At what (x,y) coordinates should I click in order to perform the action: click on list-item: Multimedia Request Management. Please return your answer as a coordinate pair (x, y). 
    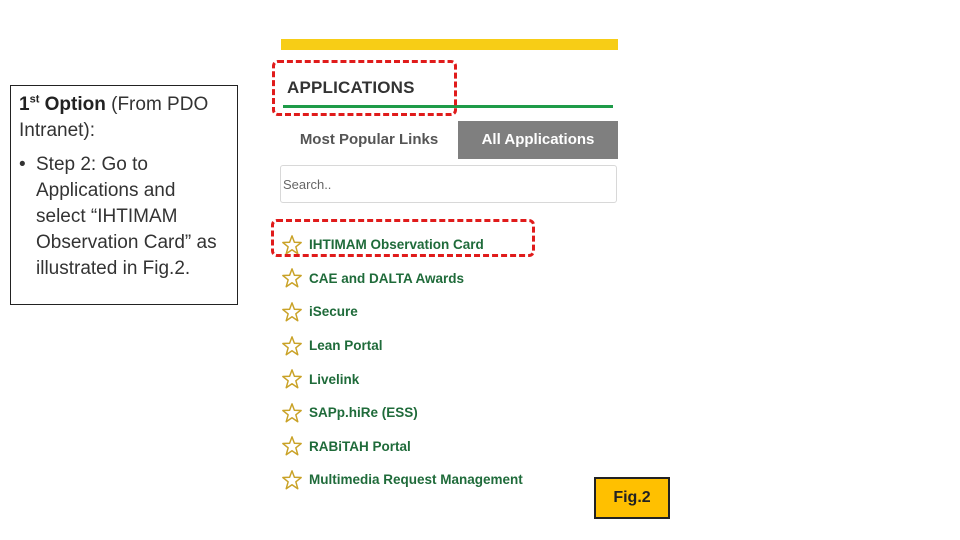
    Looking at the image, I should click on (431, 480).